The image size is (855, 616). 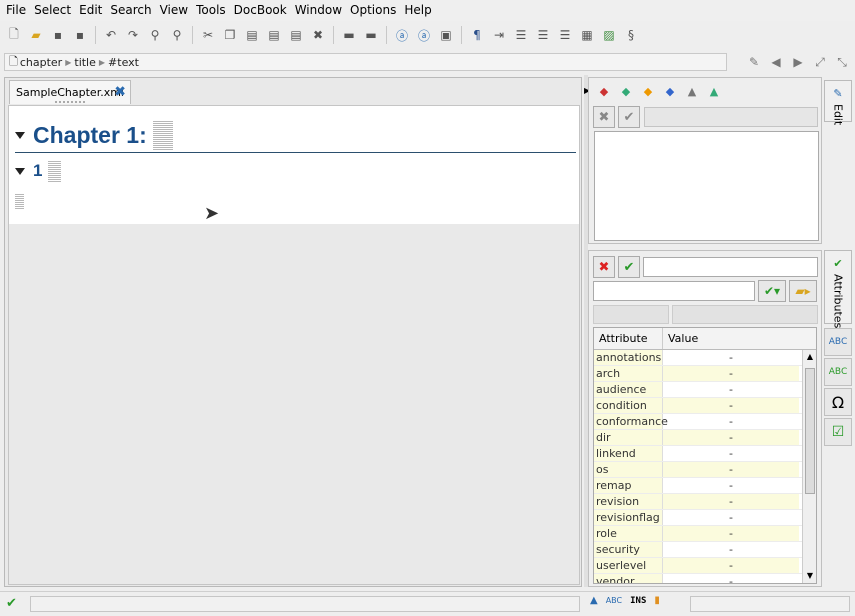 What do you see at coordinates (371, 35) in the screenshot?
I see `join-icon: ▬` at bounding box center [371, 35].